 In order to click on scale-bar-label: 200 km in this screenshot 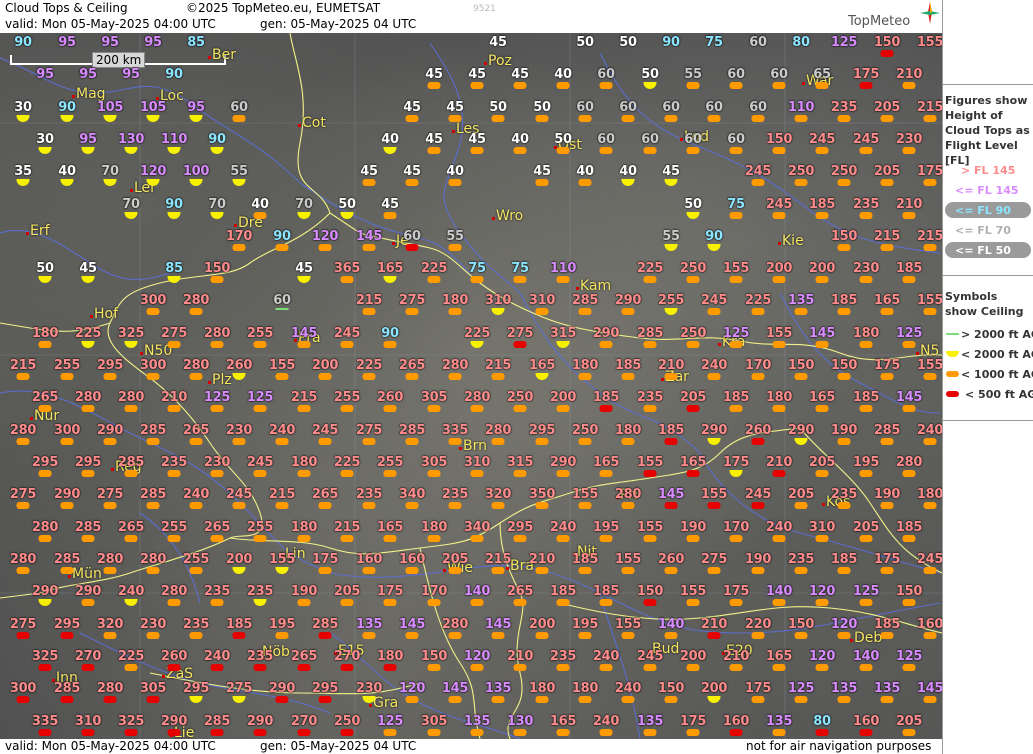, I will do `click(119, 60)`.